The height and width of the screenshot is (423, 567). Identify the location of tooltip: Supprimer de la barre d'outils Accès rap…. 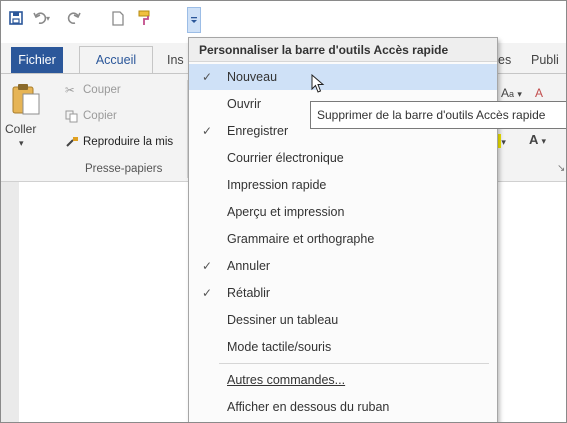
(438, 115).